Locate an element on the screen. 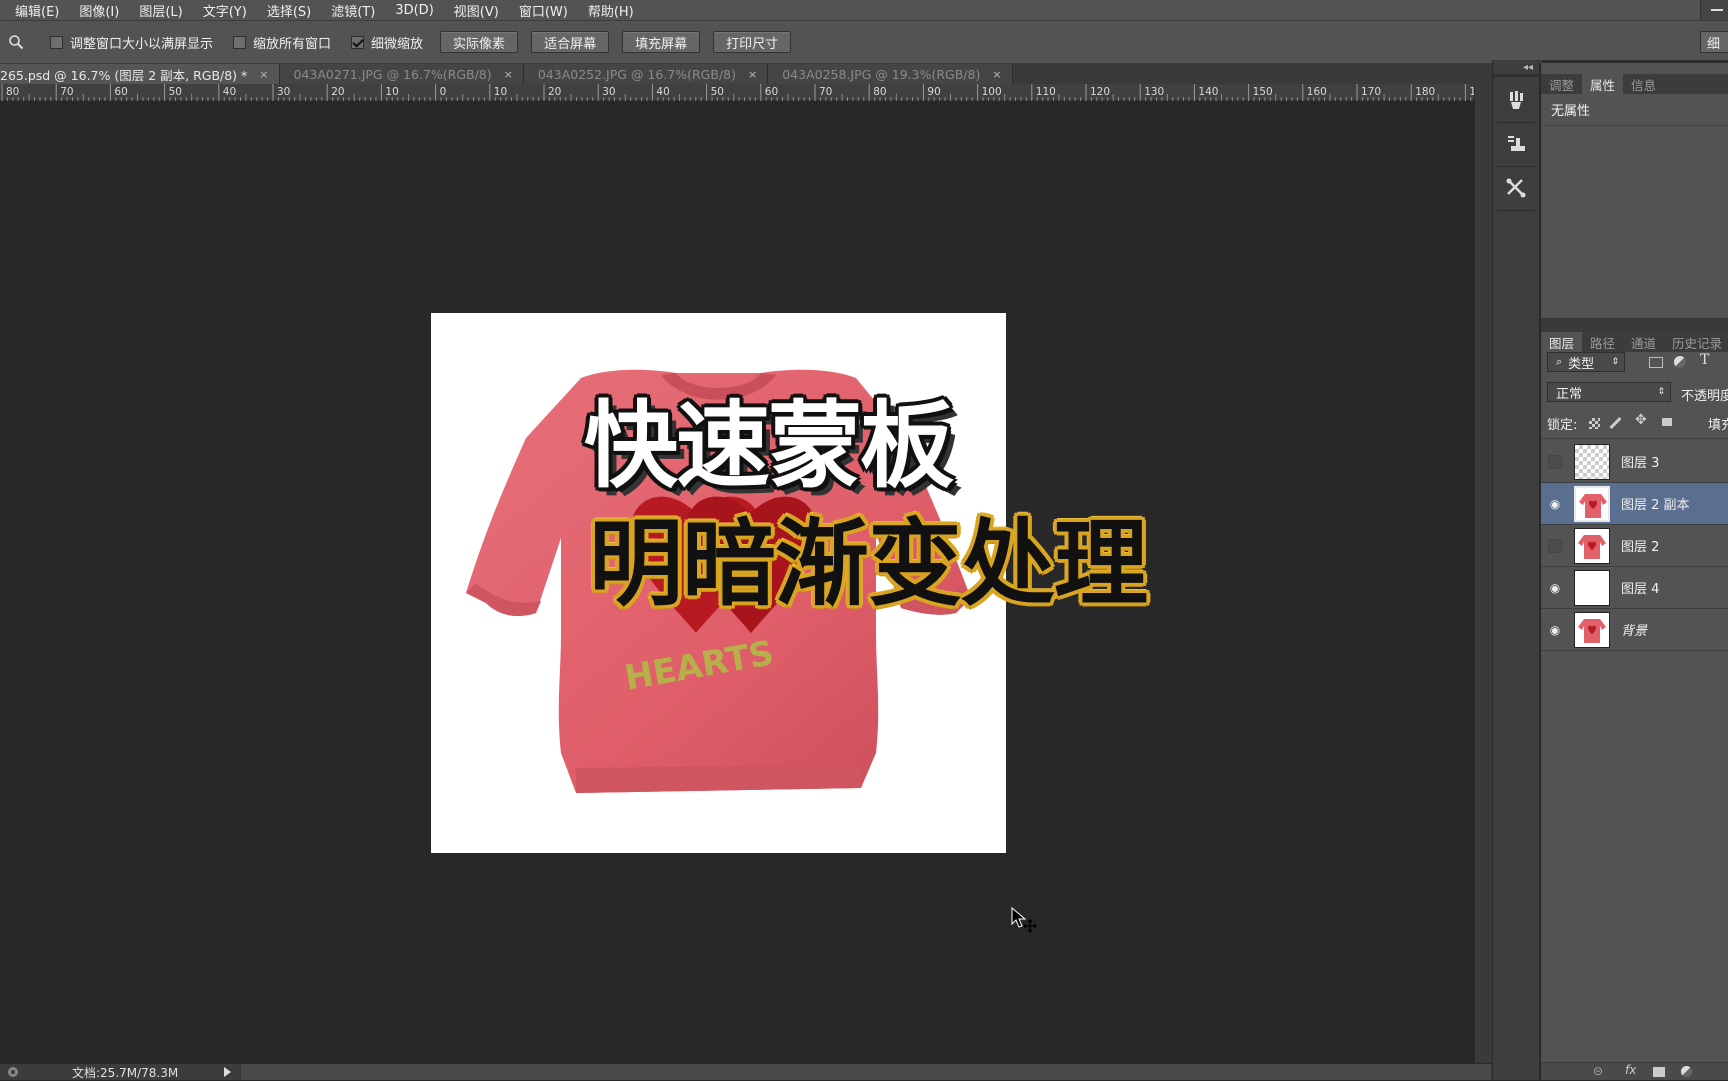 This screenshot has width=1728, height=1081. status-bar: 文档:25.7M/78.3M is located at coordinates (746, 1071).